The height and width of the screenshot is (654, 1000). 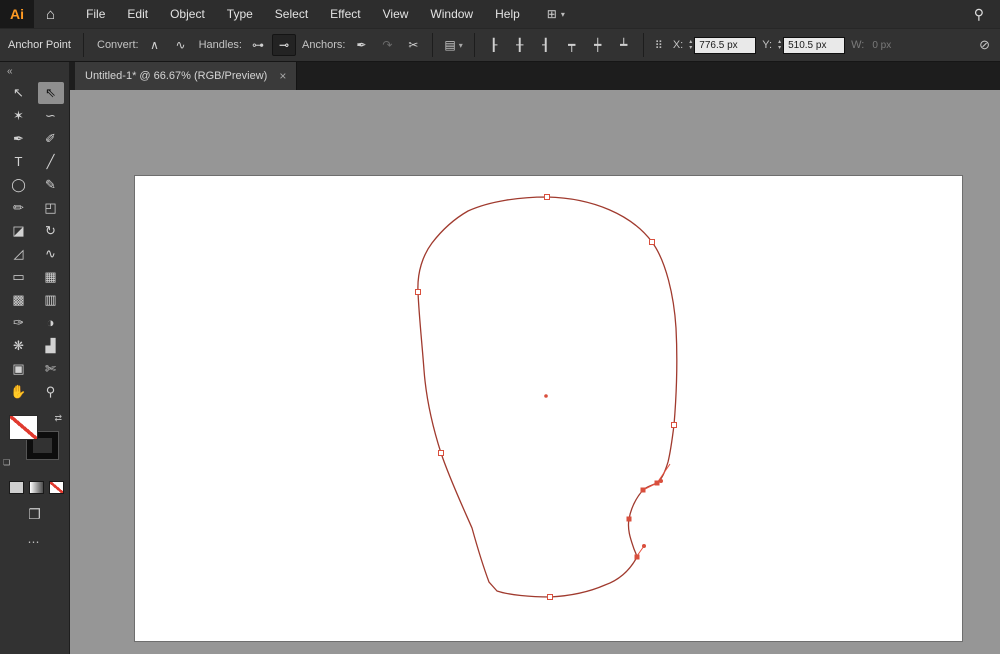 What do you see at coordinates (51, 346) in the screenshot?
I see `column-graph-tool: ▟` at bounding box center [51, 346].